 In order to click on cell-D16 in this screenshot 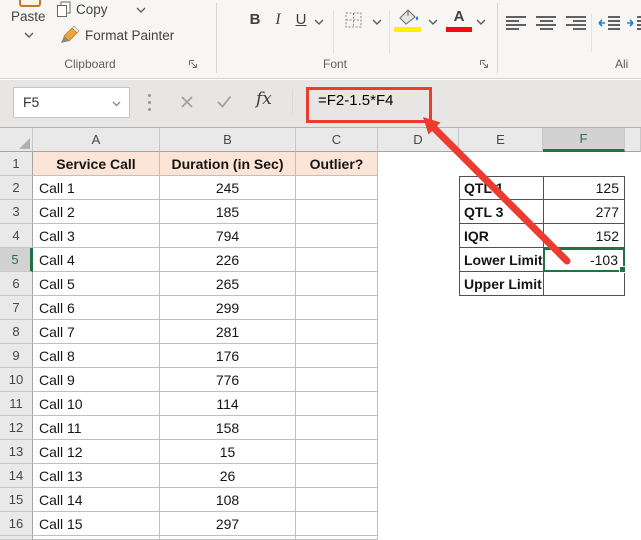, I will do `click(418, 524)`.